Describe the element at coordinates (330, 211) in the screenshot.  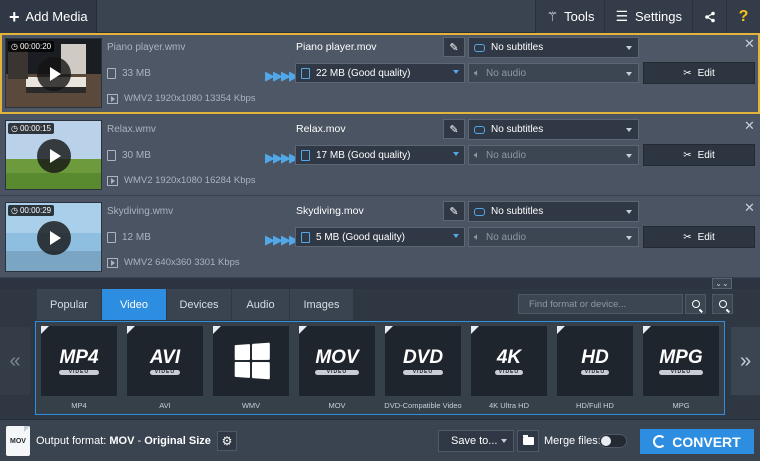
I see `output-file-name: Skydiving.mov` at that location.